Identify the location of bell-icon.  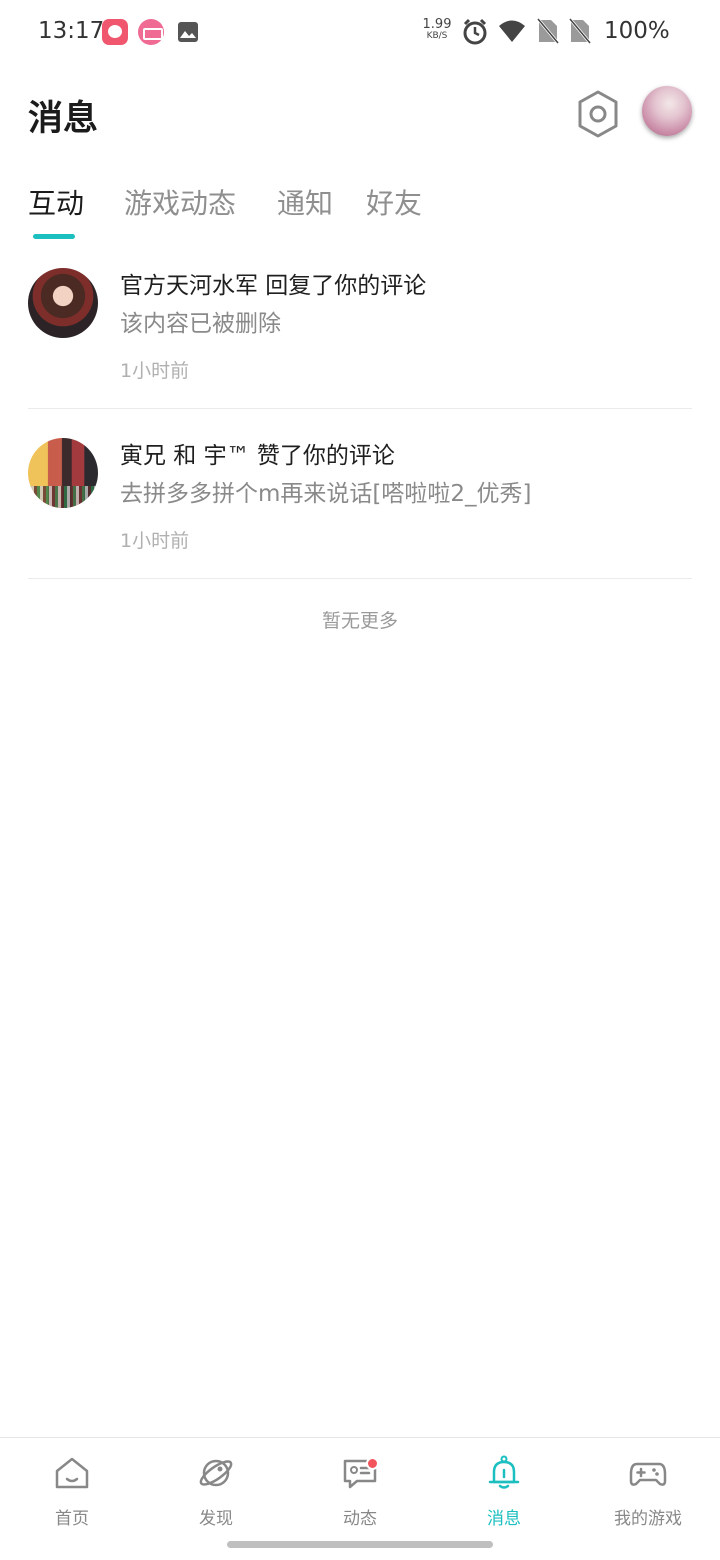
(504, 1472).